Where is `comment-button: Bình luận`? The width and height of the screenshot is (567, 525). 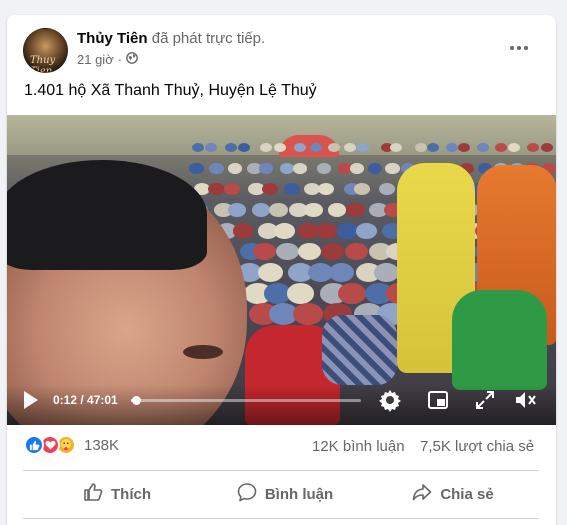
comment-button: Bình luận is located at coordinates (285, 494).